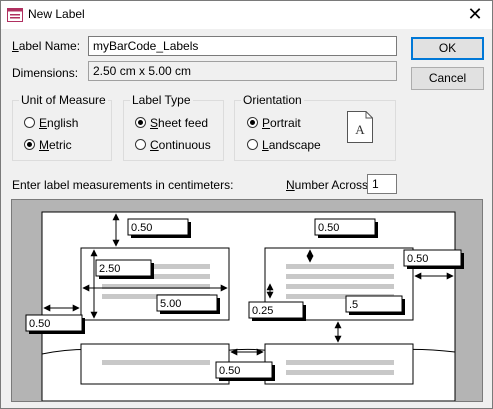 The width and height of the screenshot is (493, 409). Describe the element at coordinates (382, 184) in the screenshot. I see `number-across-input: 1` at that location.